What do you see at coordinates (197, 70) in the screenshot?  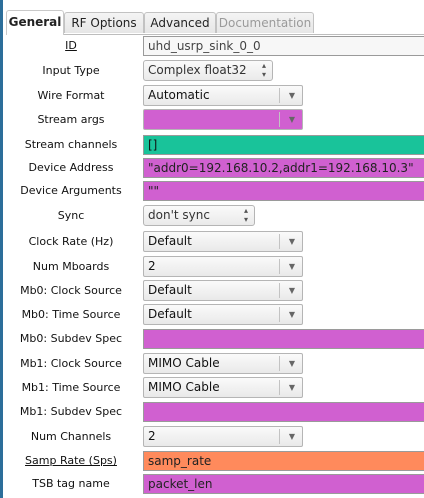 I see `input-type-value: Complex float32` at bounding box center [197, 70].